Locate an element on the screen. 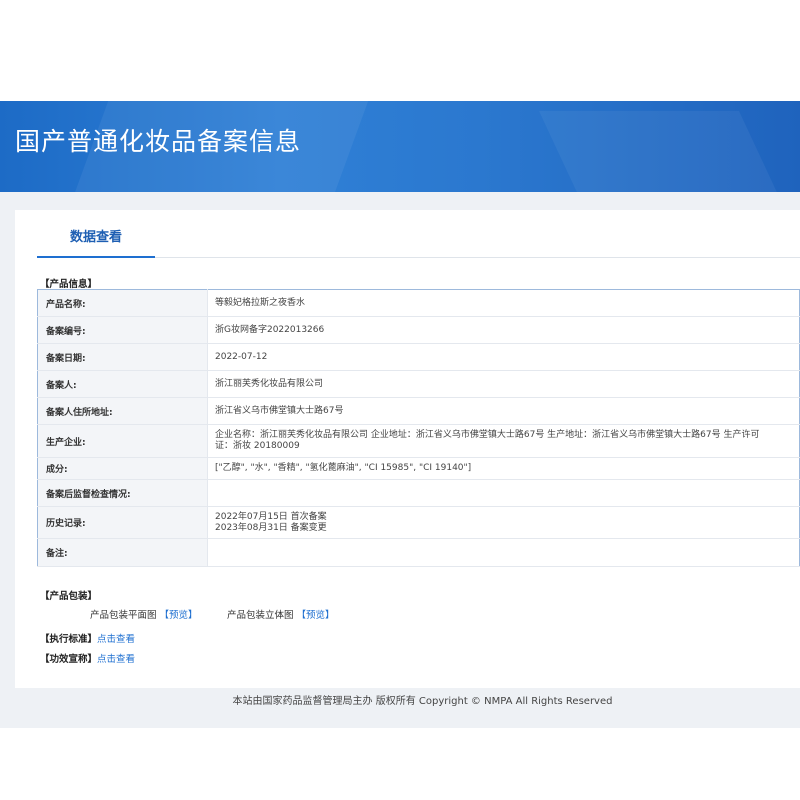 The image size is (800, 800). table-row: 备案编号: 浙G妆网备字2022013266 is located at coordinates (418, 330).